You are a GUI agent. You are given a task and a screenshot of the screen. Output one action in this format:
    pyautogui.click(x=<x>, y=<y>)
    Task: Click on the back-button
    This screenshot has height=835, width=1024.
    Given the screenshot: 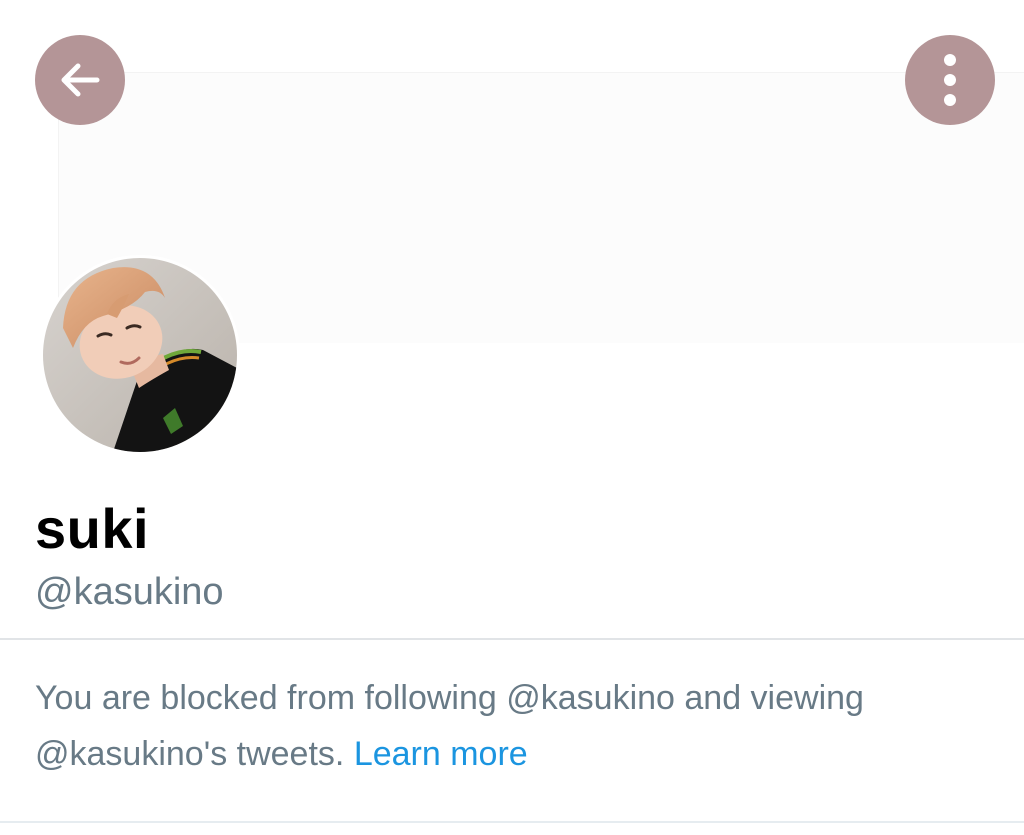 What is the action you would take?
    pyautogui.click(x=80, y=80)
    